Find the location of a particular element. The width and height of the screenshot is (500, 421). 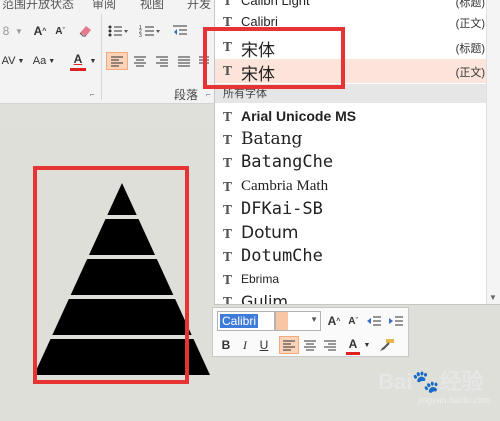

mini-font-color-swatch is located at coordinates (353, 353).